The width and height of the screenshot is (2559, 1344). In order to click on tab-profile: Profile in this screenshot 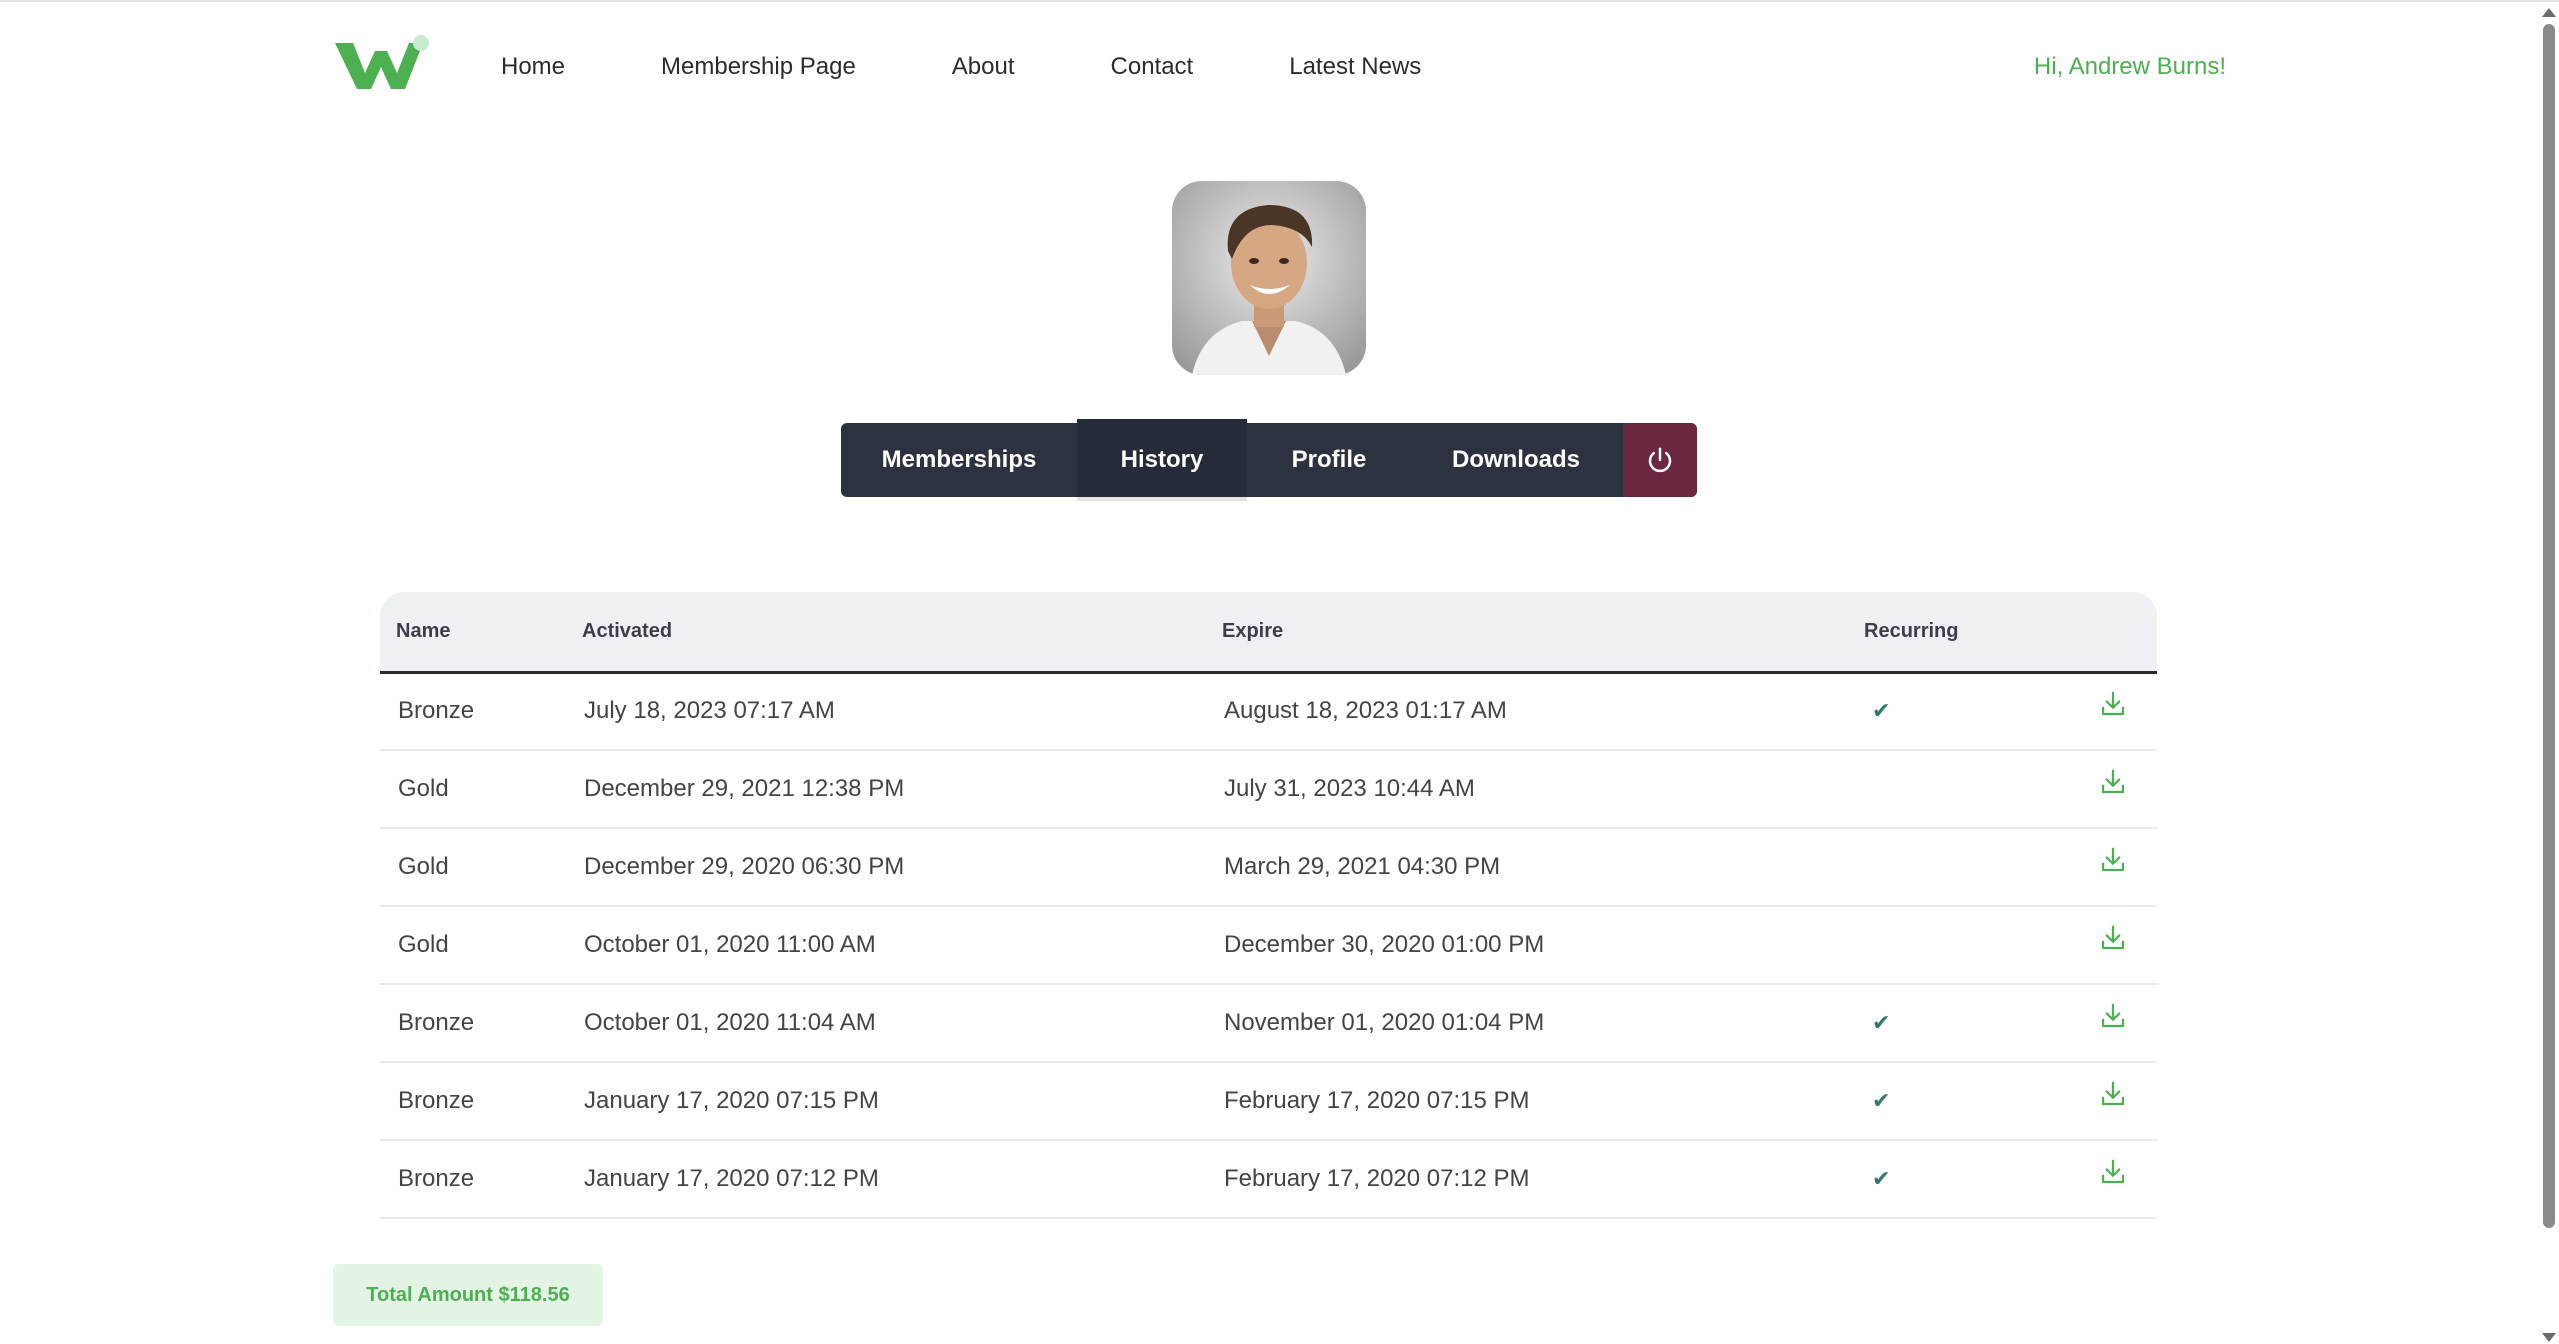, I will do `click(1329, 460)`.